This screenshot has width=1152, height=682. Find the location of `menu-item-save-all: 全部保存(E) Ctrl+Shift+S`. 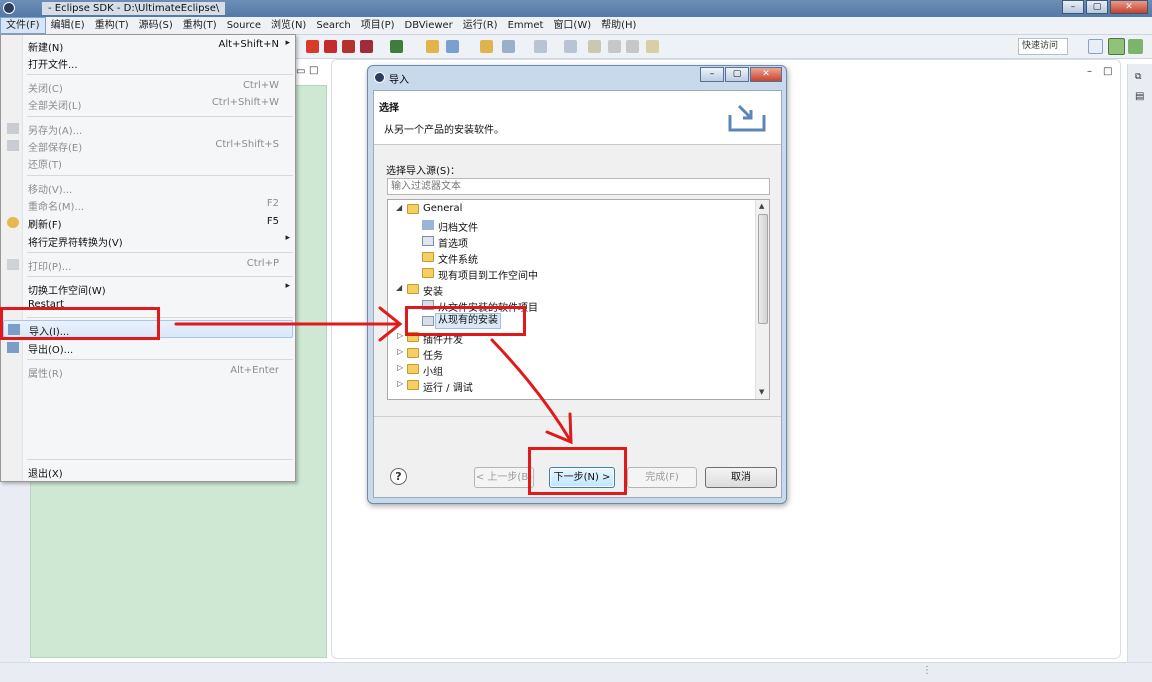

menu-item-save-all: 全部保存(E) Ctrl+Shift+S is located at coordinates (148, 145).